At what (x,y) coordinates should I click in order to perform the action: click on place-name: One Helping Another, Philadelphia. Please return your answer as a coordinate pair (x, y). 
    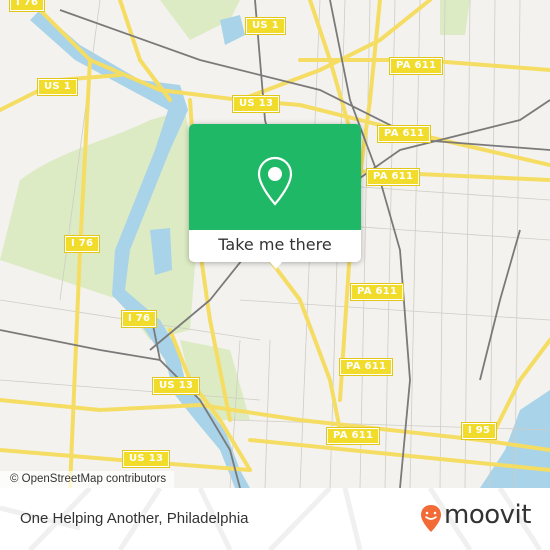
    Looking at the image, I should click on (134, 518).